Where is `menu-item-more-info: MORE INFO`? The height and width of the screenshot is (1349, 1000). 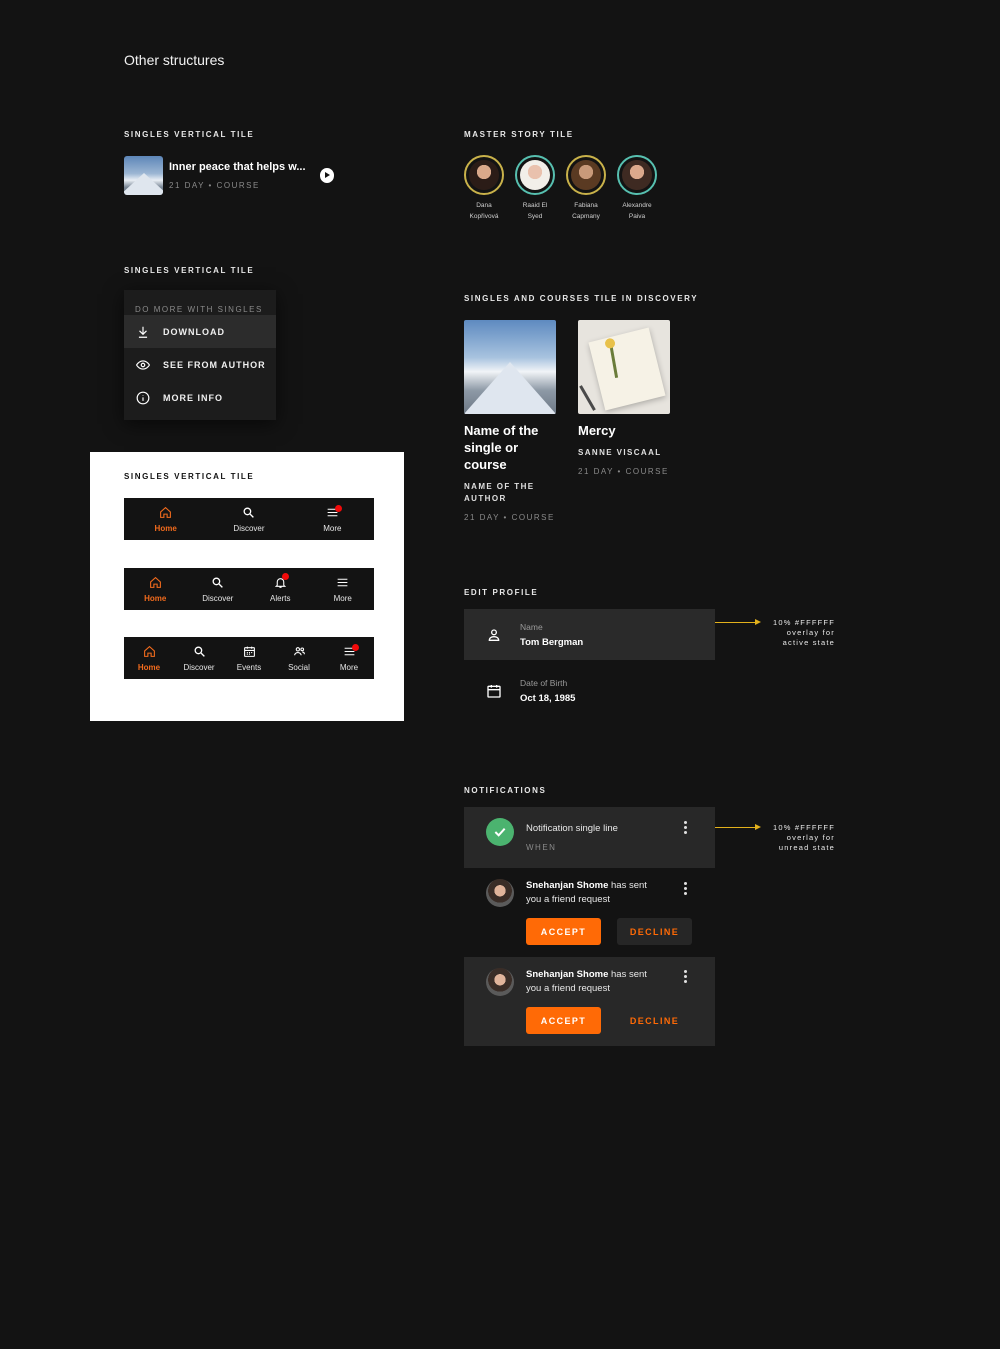
menu-item-more-info: MORE INFO is located at coordinates (200, 397).